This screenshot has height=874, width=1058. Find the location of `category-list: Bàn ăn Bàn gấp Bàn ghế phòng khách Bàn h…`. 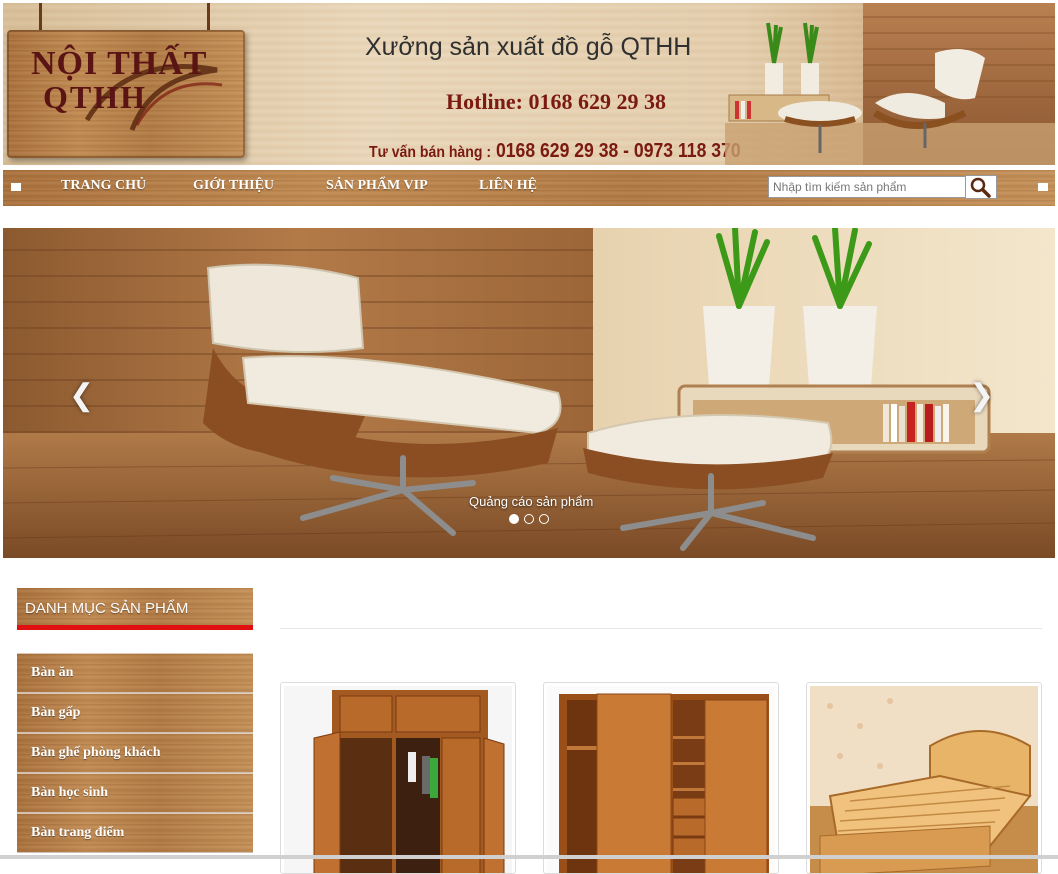

category-list: Bàn ăn Bàn gấp Bàn ghế phòng khách Bàn h… is located at coordinates (135, 753).